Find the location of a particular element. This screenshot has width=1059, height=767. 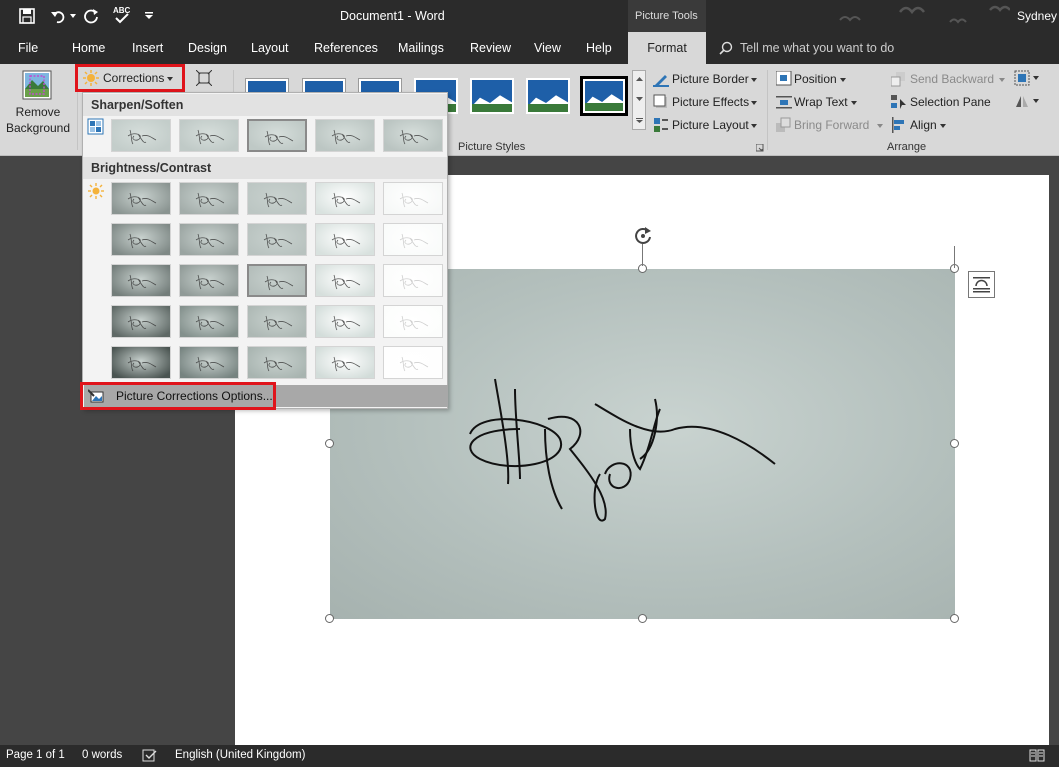

position-button: Position is located at coordinates (815, 79).